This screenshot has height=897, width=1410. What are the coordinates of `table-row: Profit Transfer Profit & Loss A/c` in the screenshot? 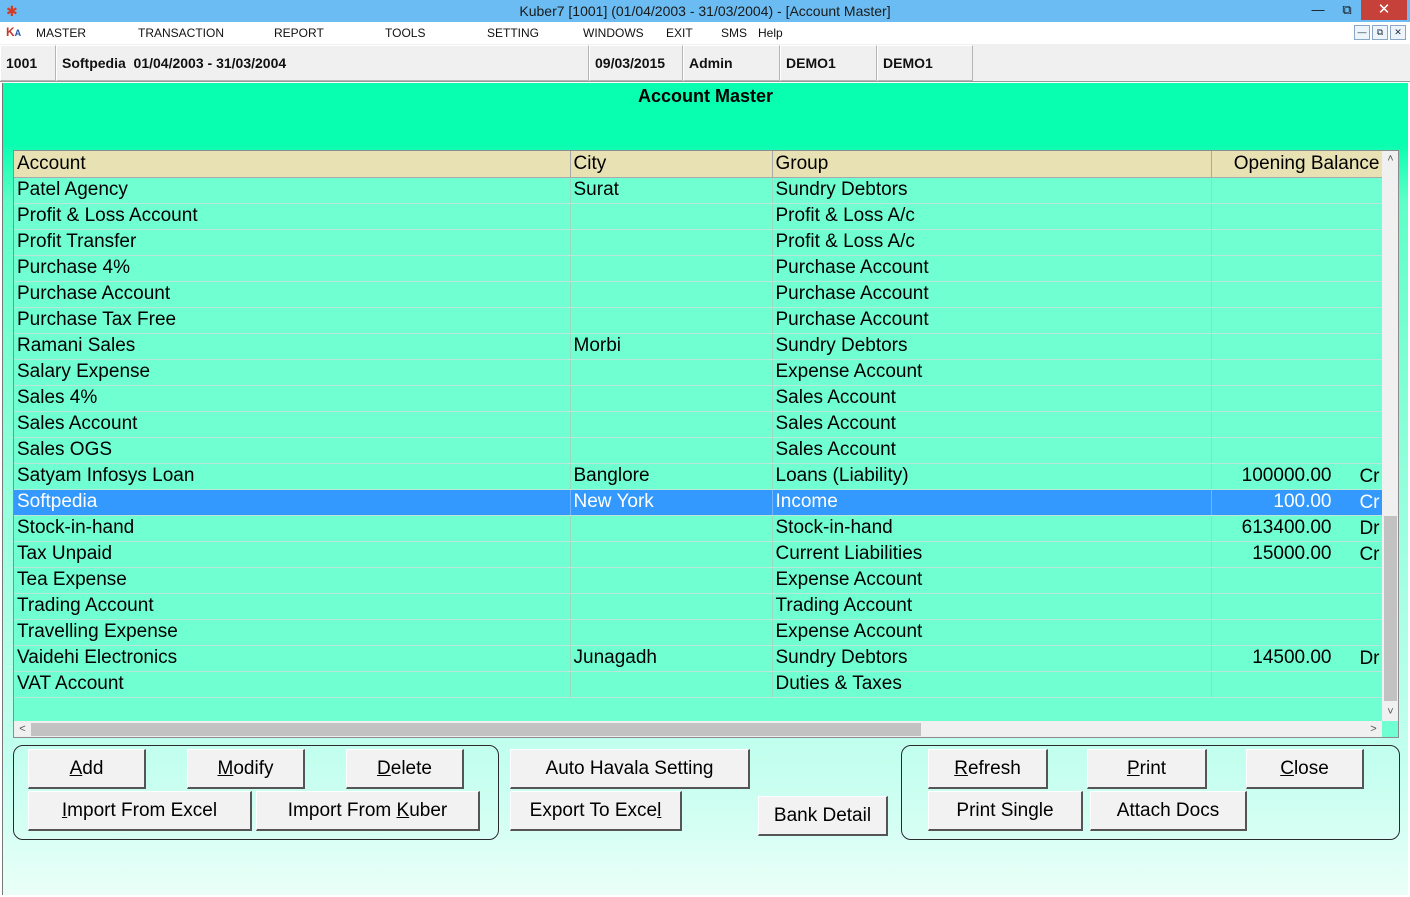 It's located at (698, 242).